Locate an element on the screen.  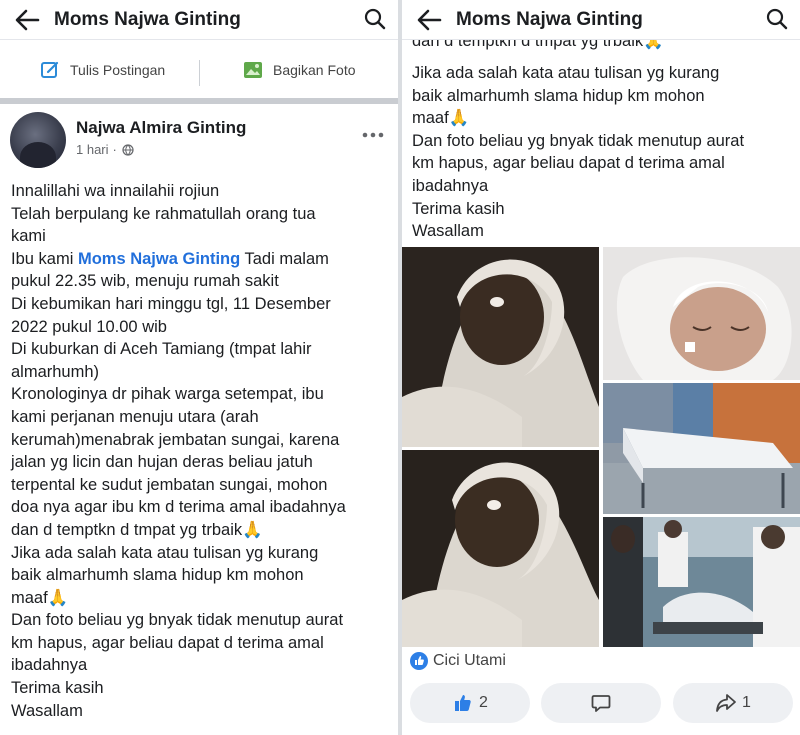
photo-icon is located at coordinates (253, 70).